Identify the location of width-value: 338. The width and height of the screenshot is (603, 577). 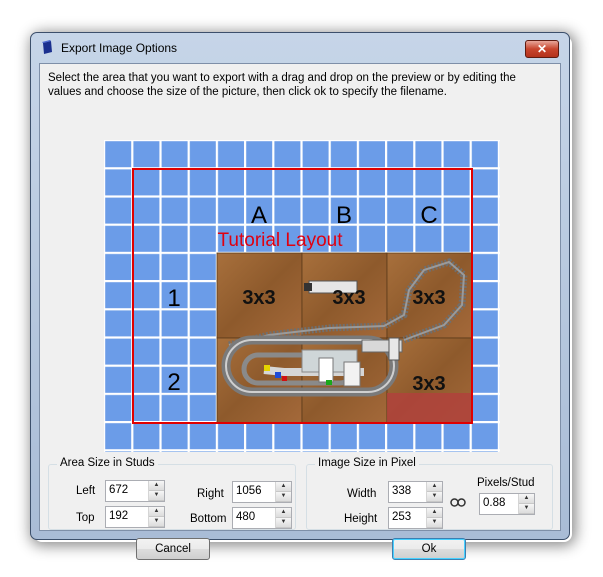
(402, 491).